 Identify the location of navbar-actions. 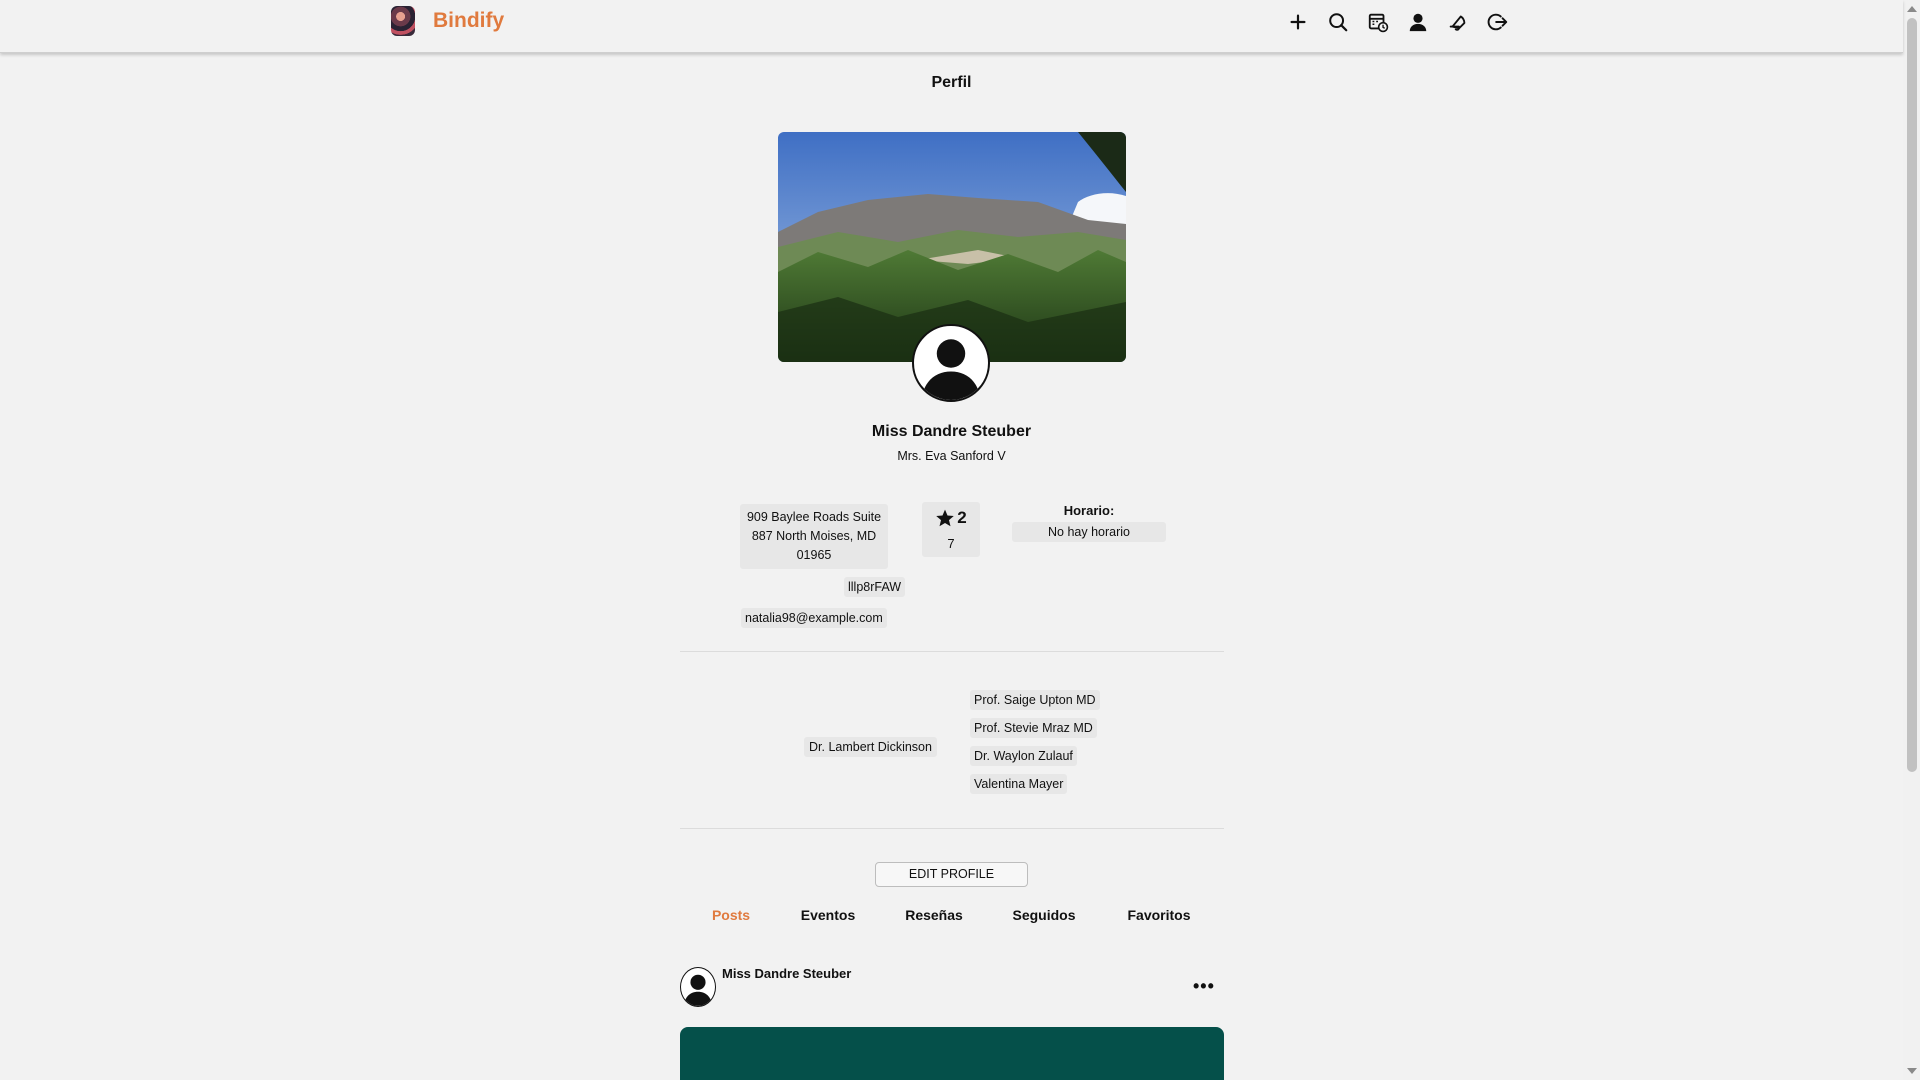
(1398, 22).